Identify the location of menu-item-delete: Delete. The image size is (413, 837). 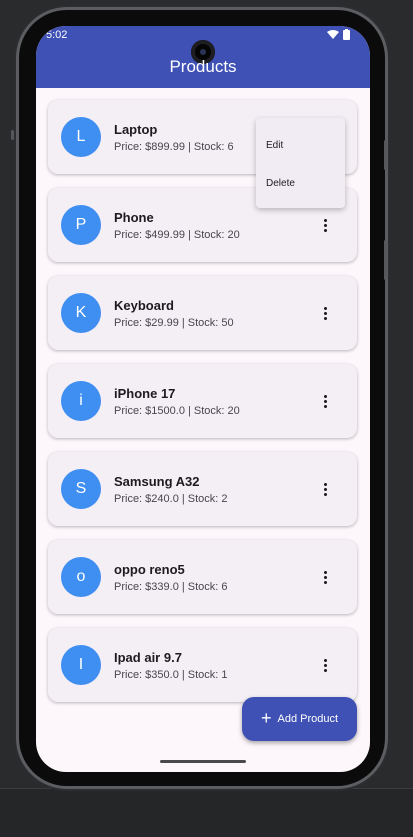
(280, 183).